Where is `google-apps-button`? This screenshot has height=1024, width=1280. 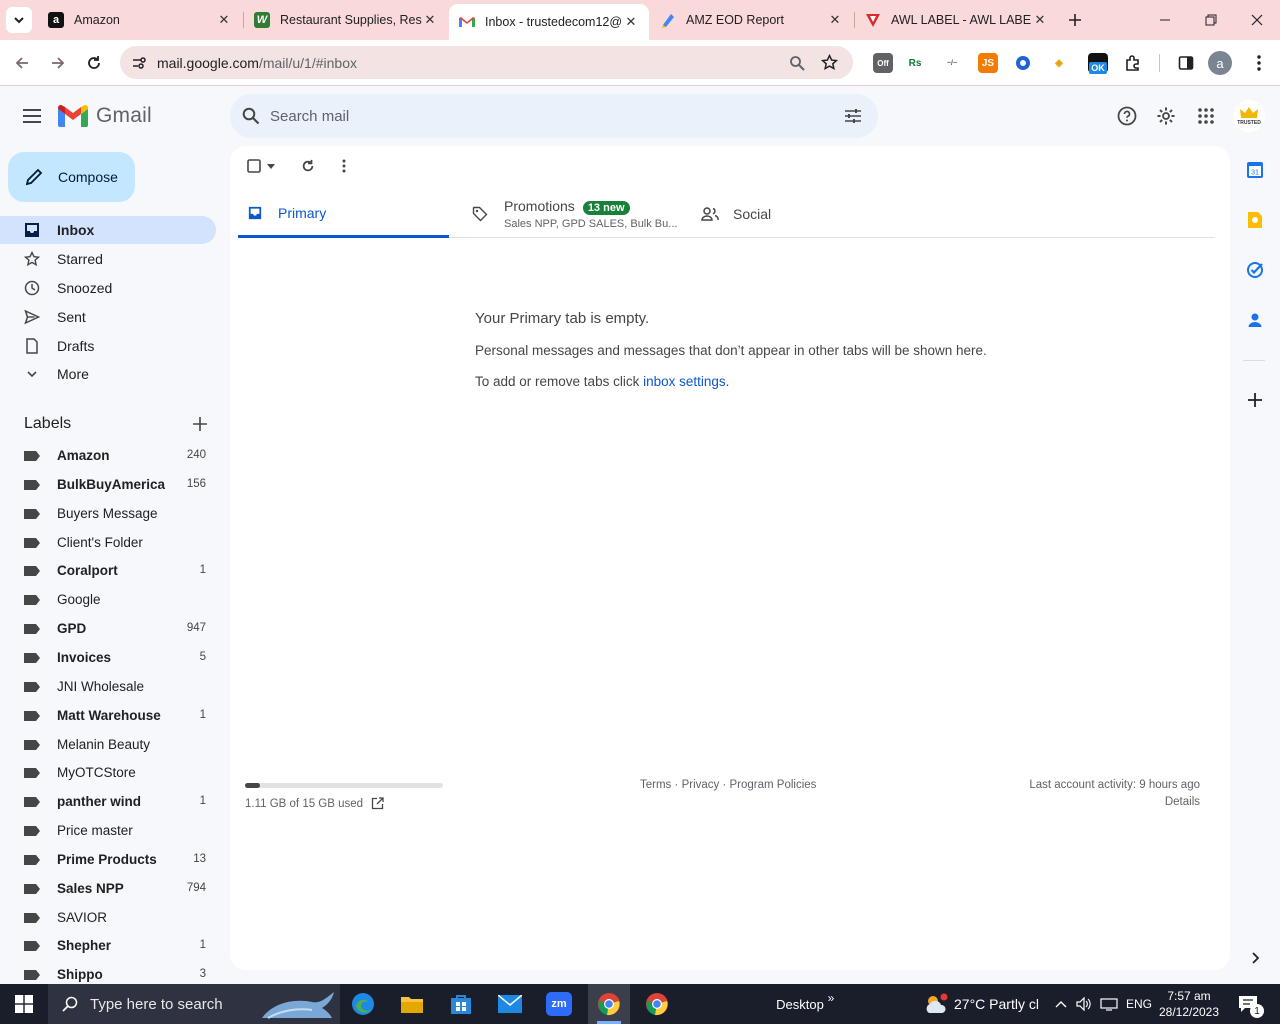 google-apps-button is located at coordinates (1206, 116).